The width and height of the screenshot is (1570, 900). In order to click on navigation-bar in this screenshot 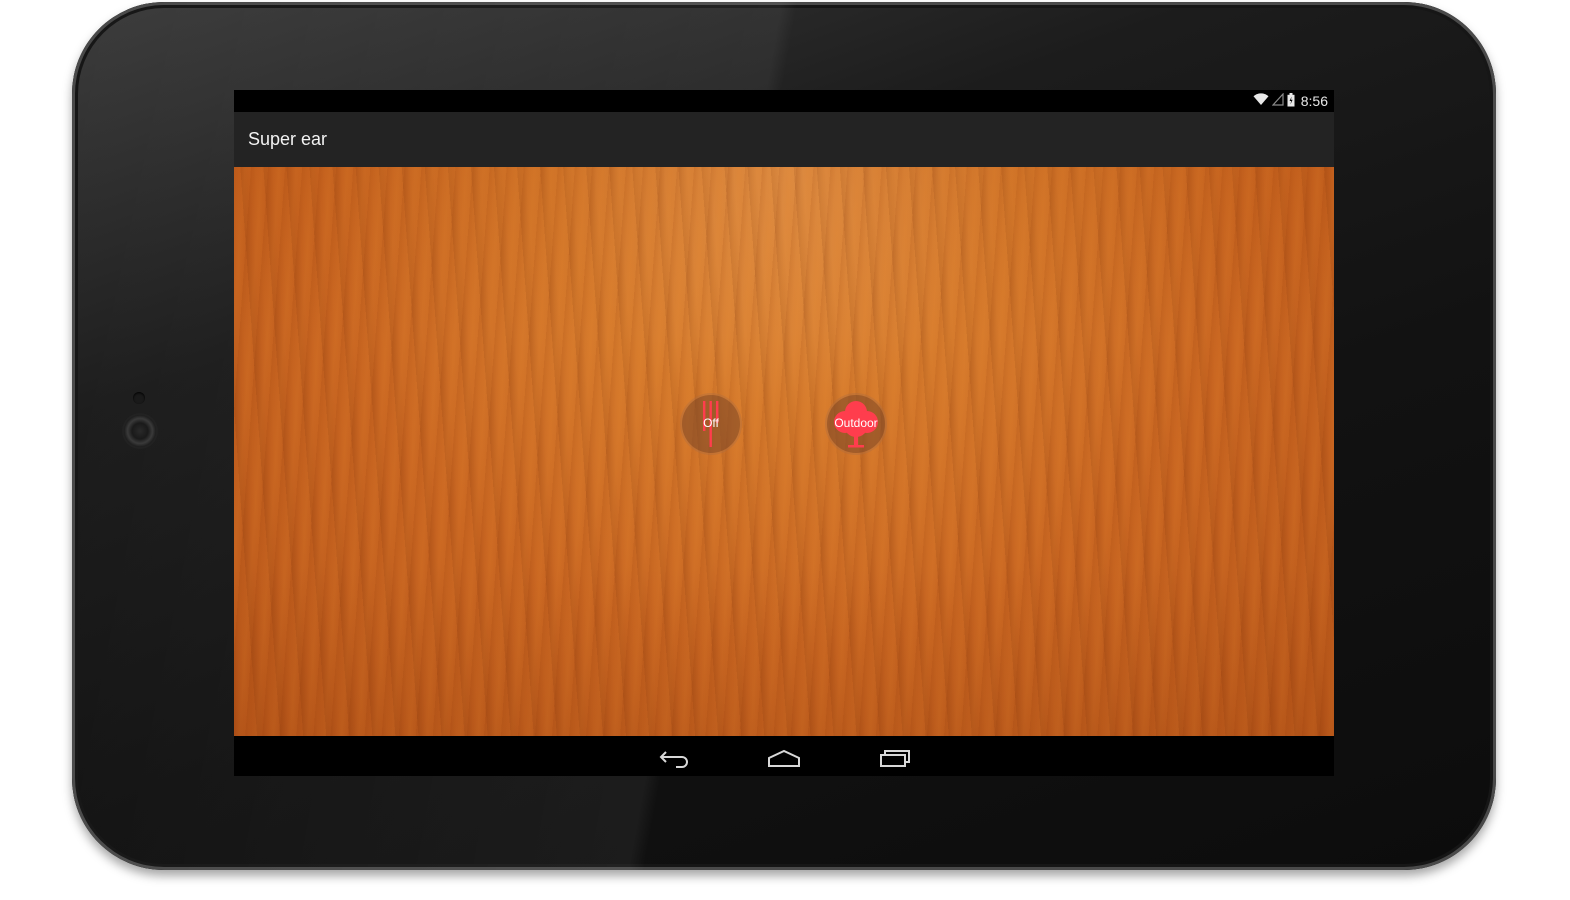, I will do `click(784, 756)`.